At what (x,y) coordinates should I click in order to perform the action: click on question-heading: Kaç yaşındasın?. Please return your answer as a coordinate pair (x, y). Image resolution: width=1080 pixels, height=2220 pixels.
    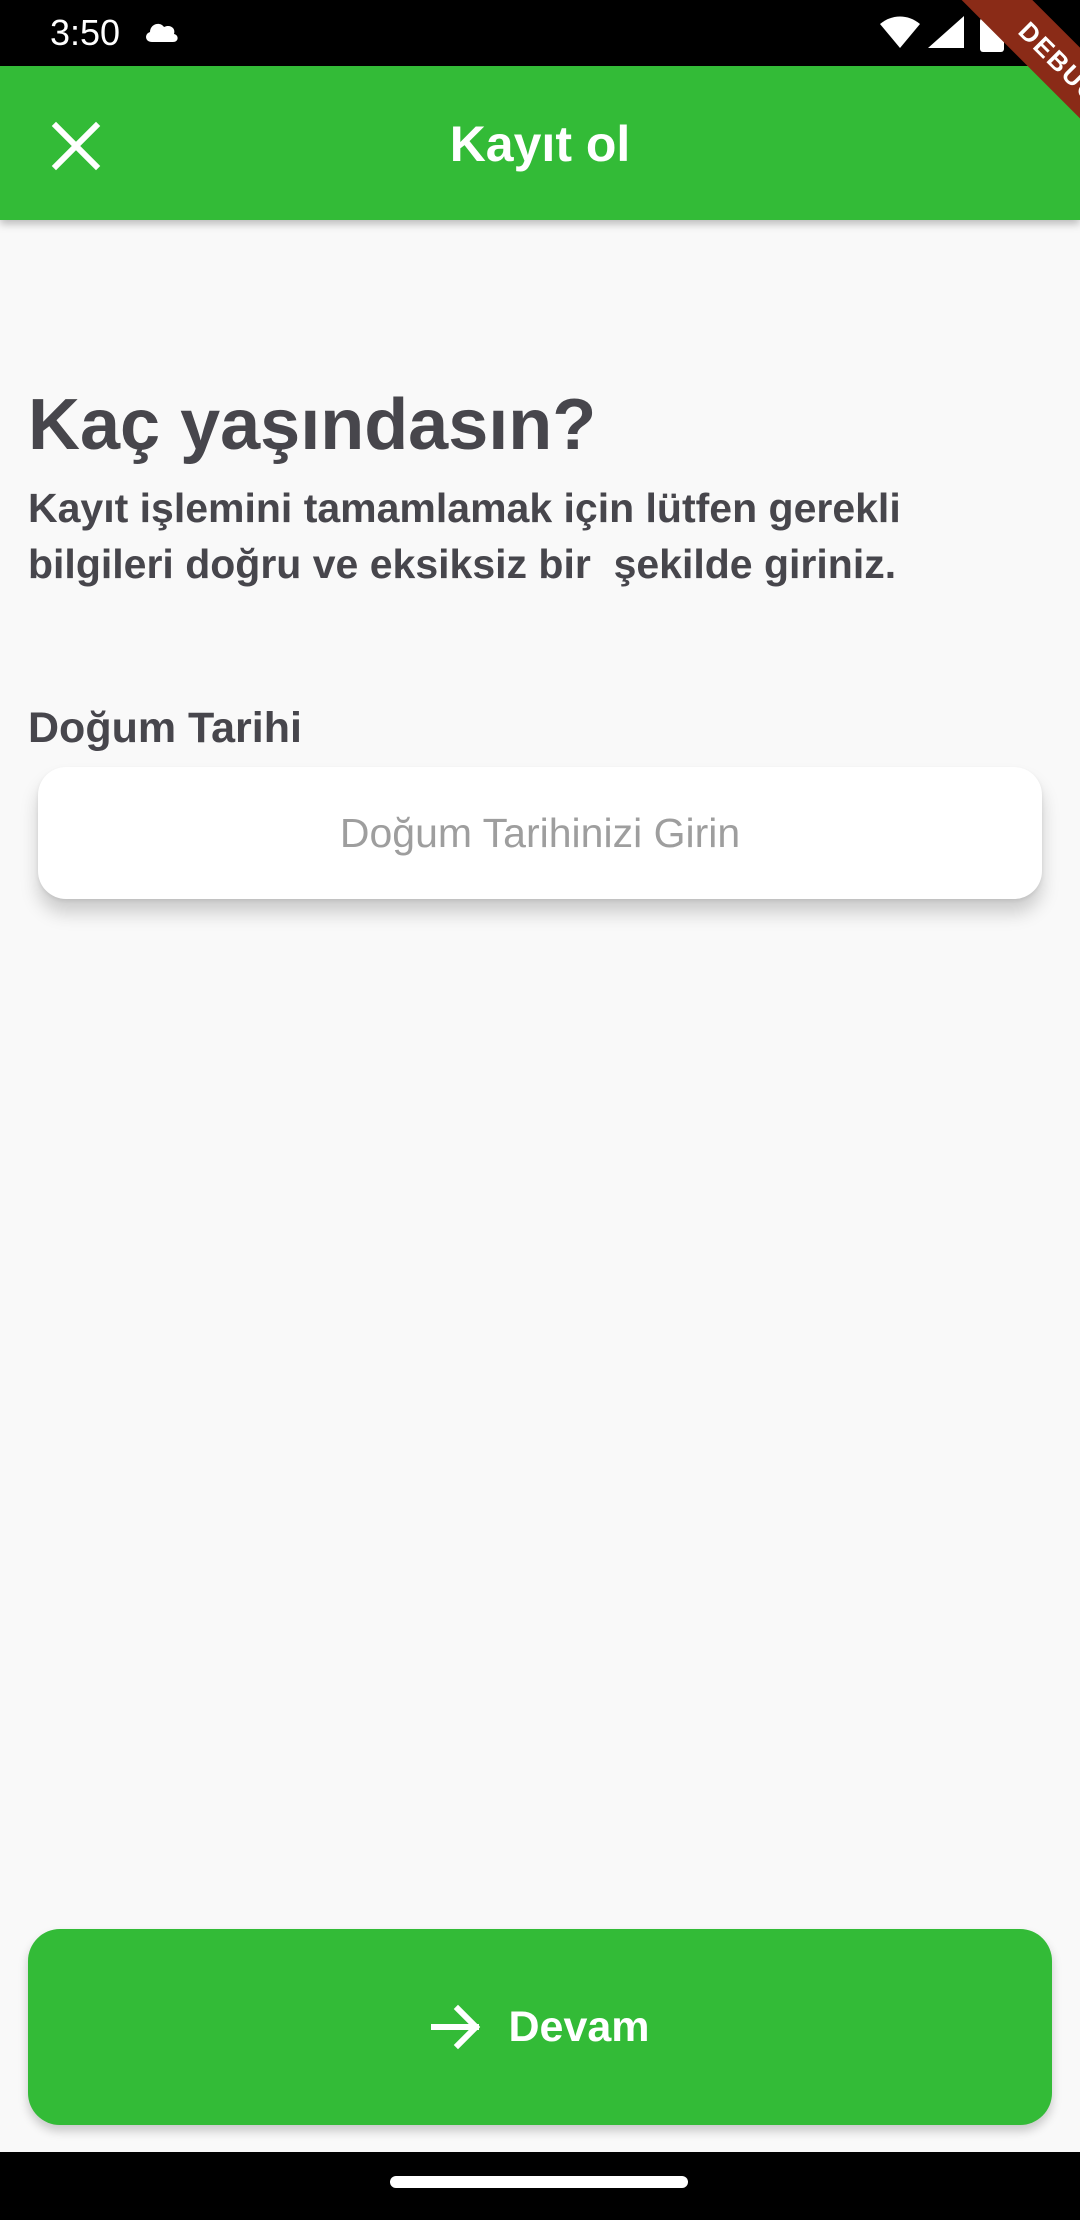
    Looking at the image, I should click on (312, 425).